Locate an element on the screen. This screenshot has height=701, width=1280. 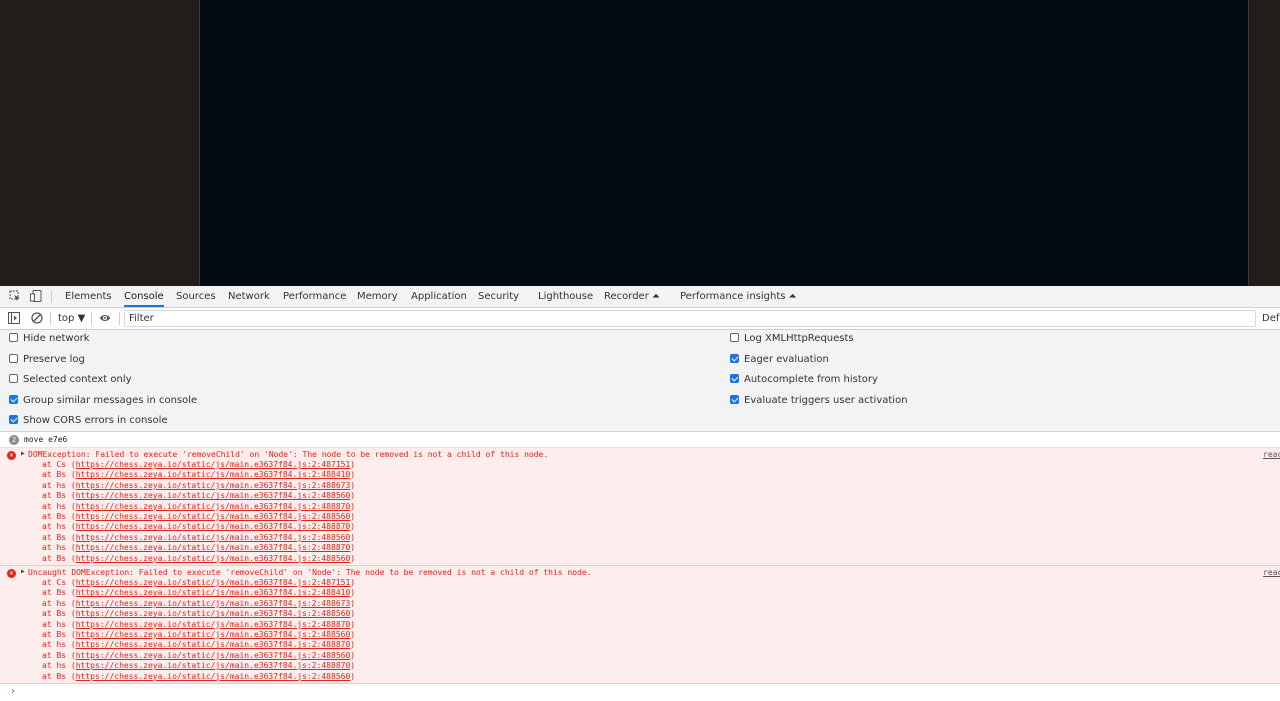
console-prompt: › is located at coordinates (13, 691).